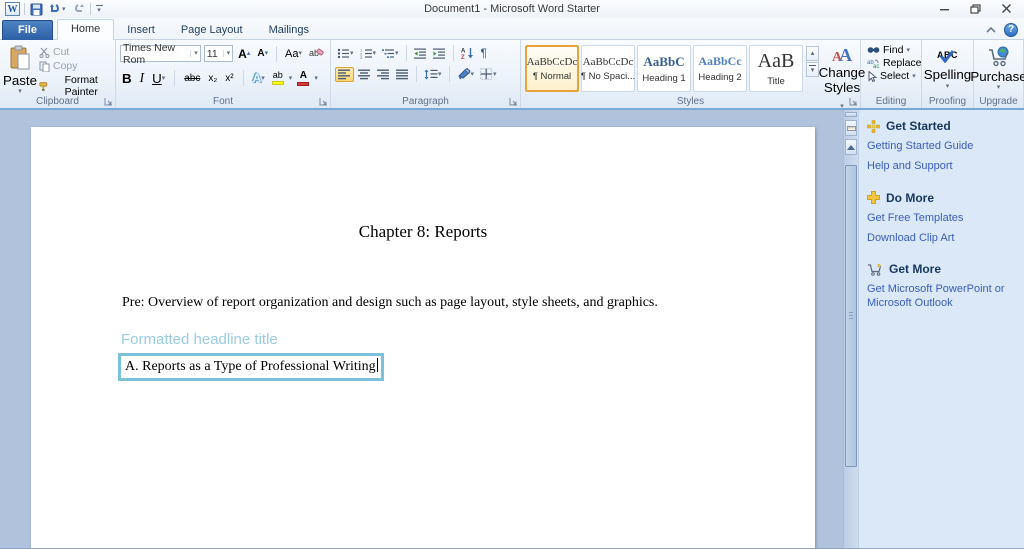  I want to click on close-button, so click(1006, 9).